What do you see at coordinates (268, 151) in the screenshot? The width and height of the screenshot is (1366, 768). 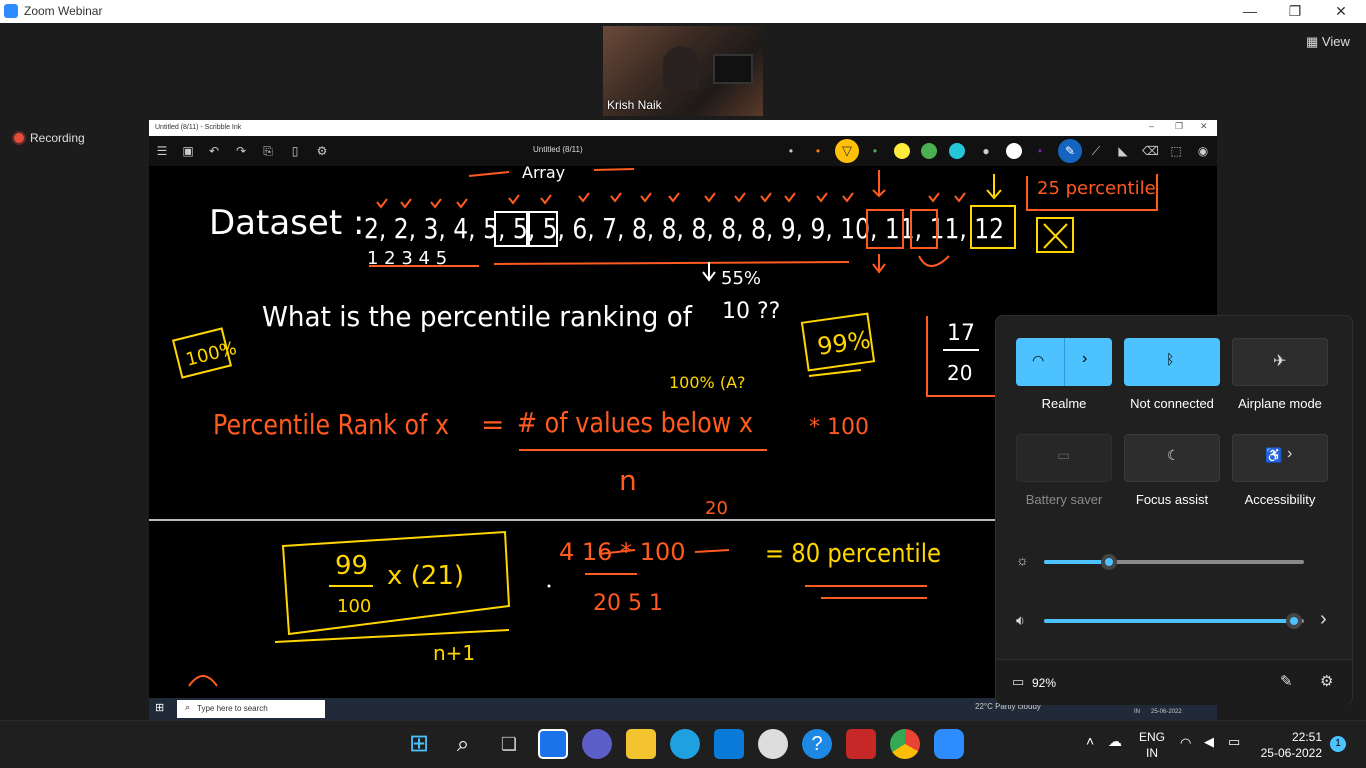 I see `clipboard-icon: ⎘` at bounding box center [268, 151].